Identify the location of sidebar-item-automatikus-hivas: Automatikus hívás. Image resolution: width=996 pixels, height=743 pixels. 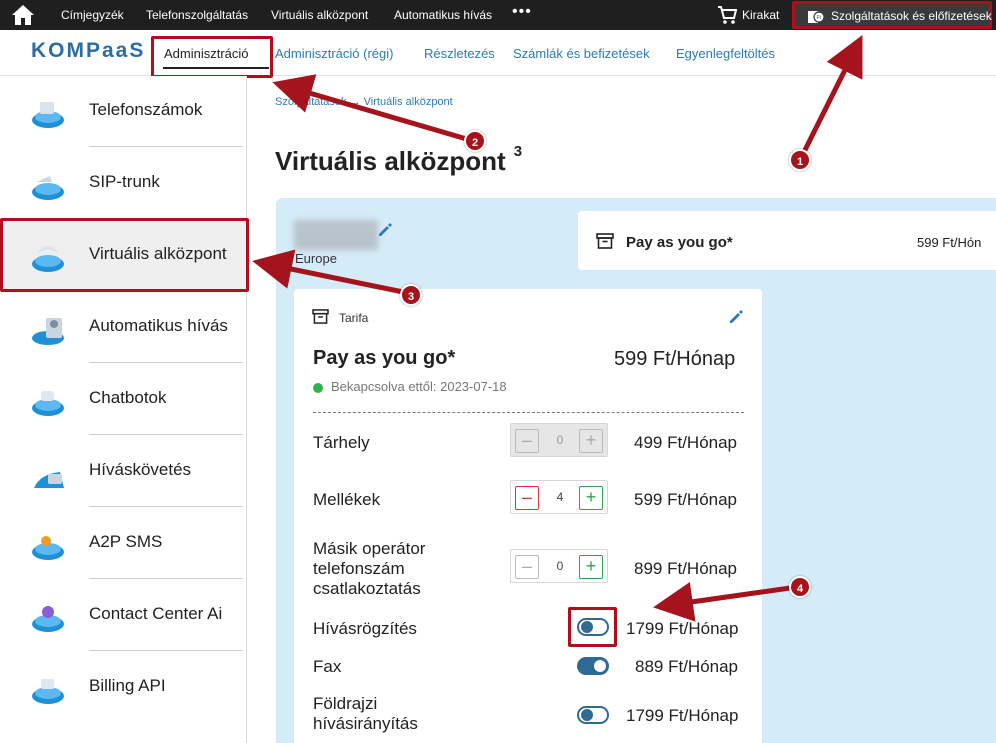
(123, 328).